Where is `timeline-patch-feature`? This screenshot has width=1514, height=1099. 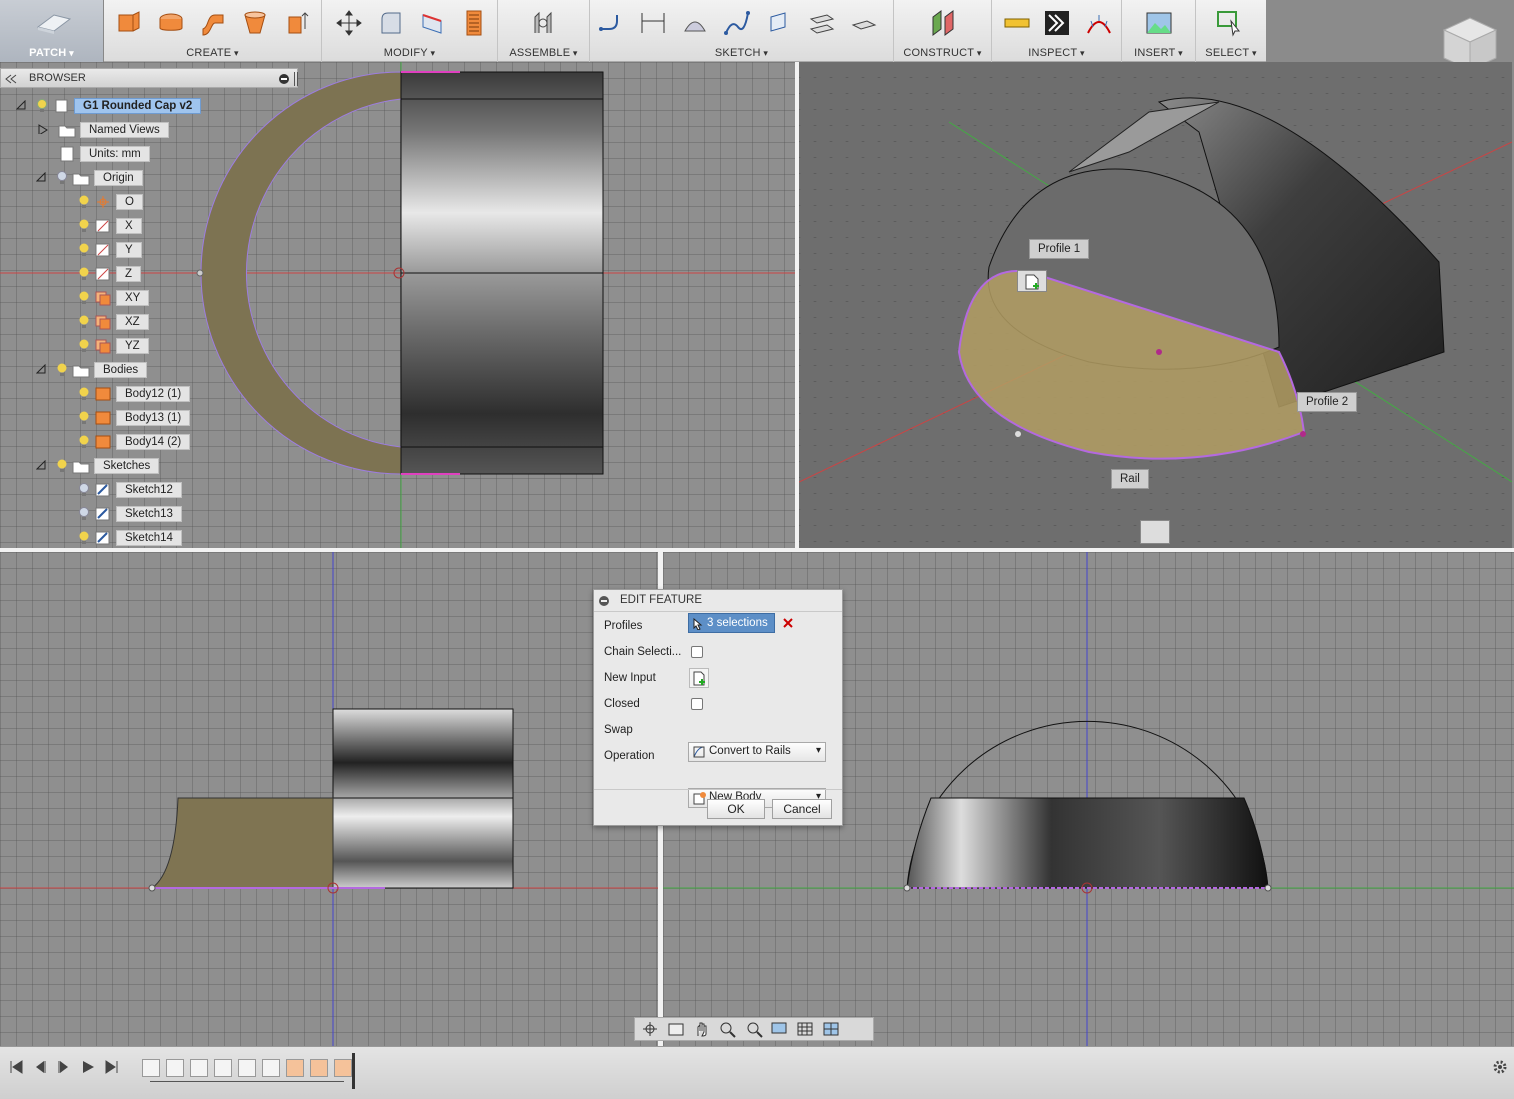
timeline-patch-feature is located at coordinates (175, 1068).